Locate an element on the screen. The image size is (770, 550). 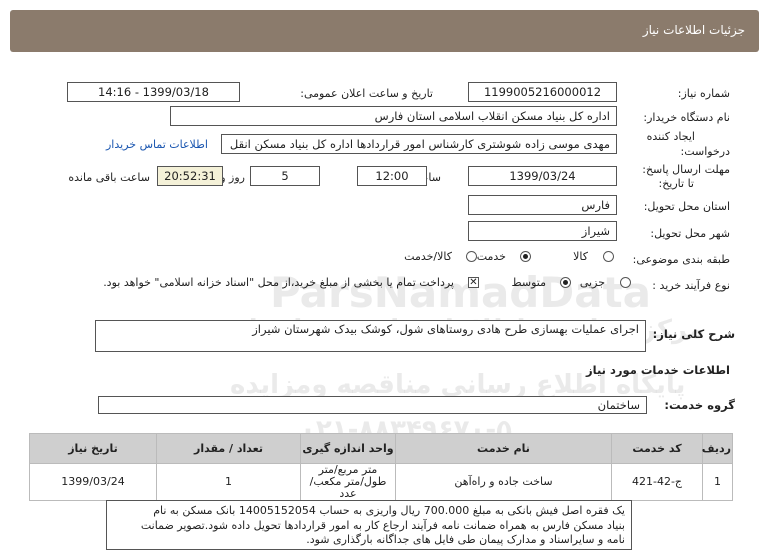
process-option-medium: متوسط is located at coordinates (528, 282).